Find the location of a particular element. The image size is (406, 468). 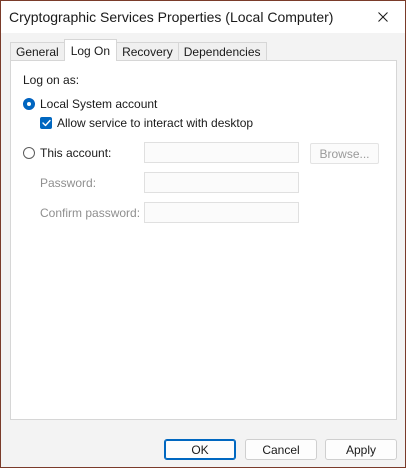

tab-general: General is located at coordinates (37, 51).